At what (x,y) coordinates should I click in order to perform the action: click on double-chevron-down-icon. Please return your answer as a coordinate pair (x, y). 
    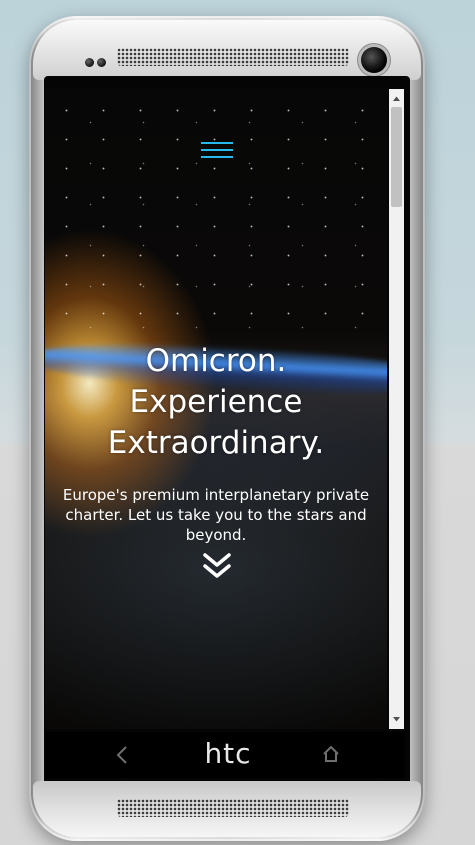
    Looking at the image, I should click on (217, 566).